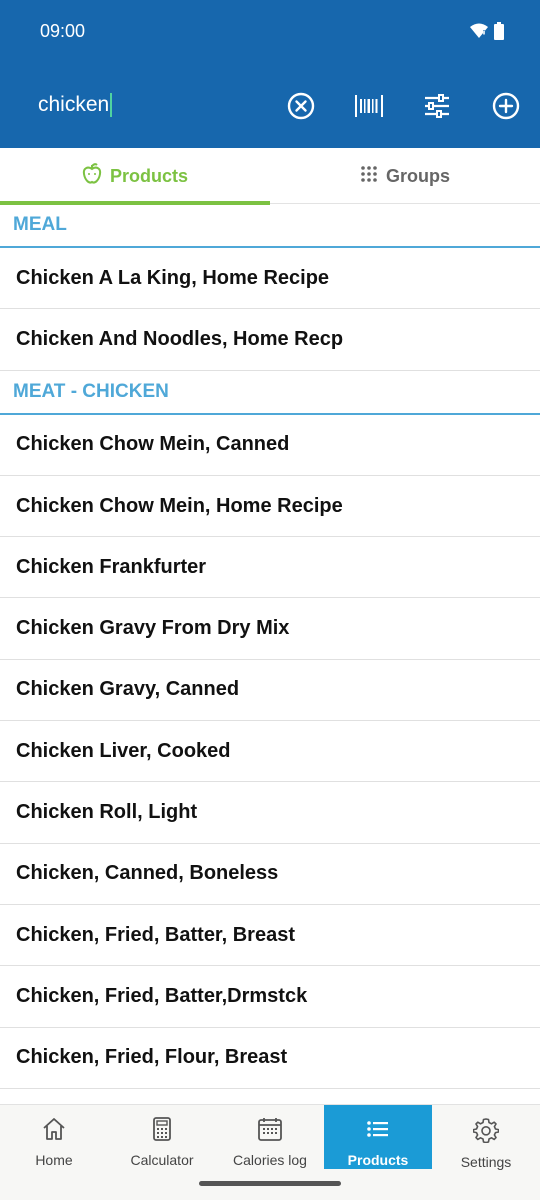 The width and height of the screenshot is (540, 1200). Describe the element at coordinates (499, 33) in the screenshot. I see `battery-icon` at that location.